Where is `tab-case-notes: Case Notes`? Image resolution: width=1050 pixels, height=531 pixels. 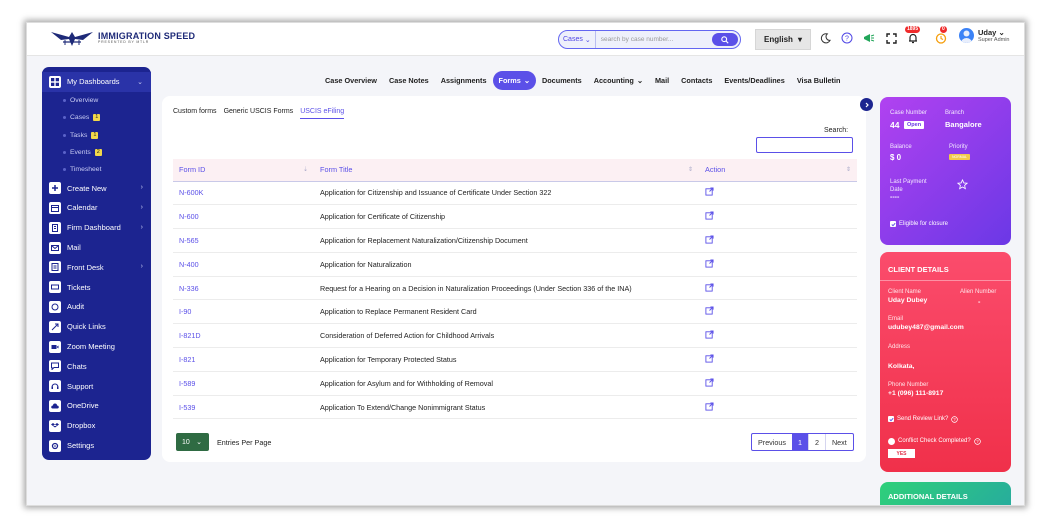 tab-case-notes: Case Notes is located at coordinates (409, 80).